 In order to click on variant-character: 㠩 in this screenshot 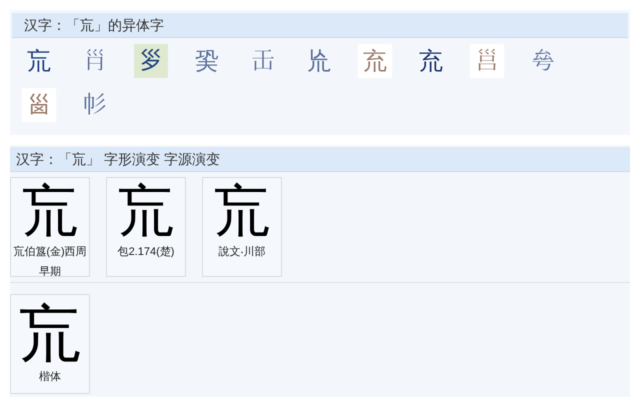, I will do `click(319, 61)`.